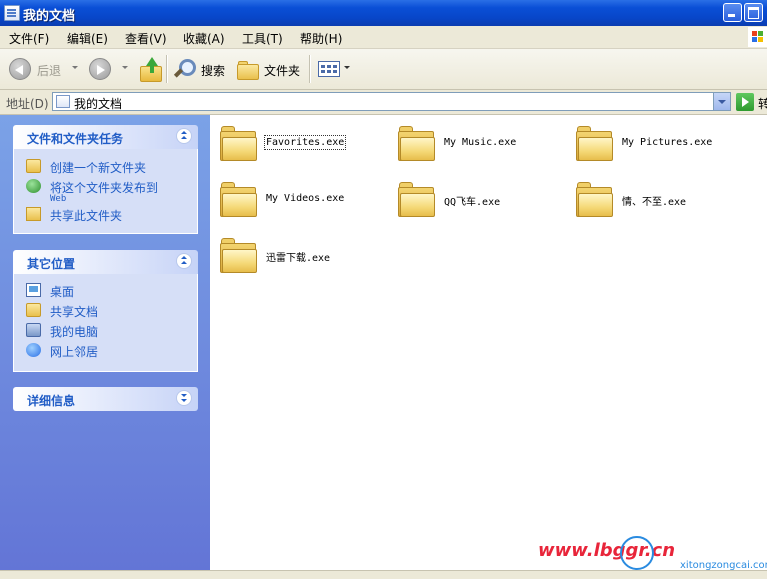 The height and width of the screenshot is (579, 767). Describe the element at coordinates (33, 186) in the screenshot. I see `publish-web-icon` at that location.